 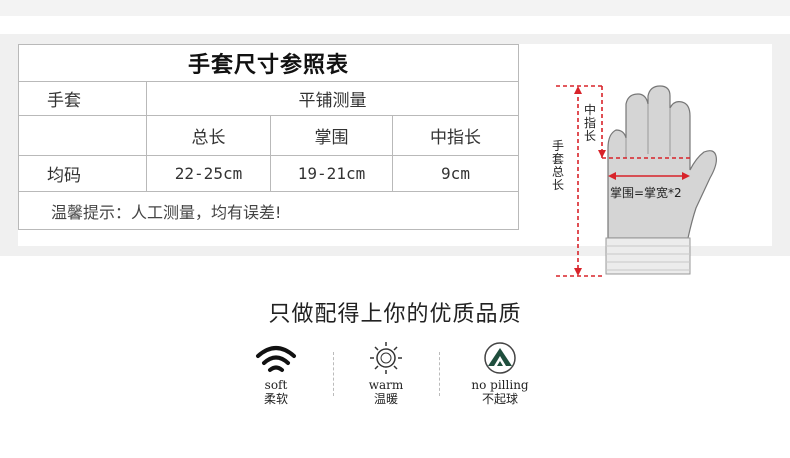 I want to click on feature-soft-zh: 柔软, so click(x=275, y=399).